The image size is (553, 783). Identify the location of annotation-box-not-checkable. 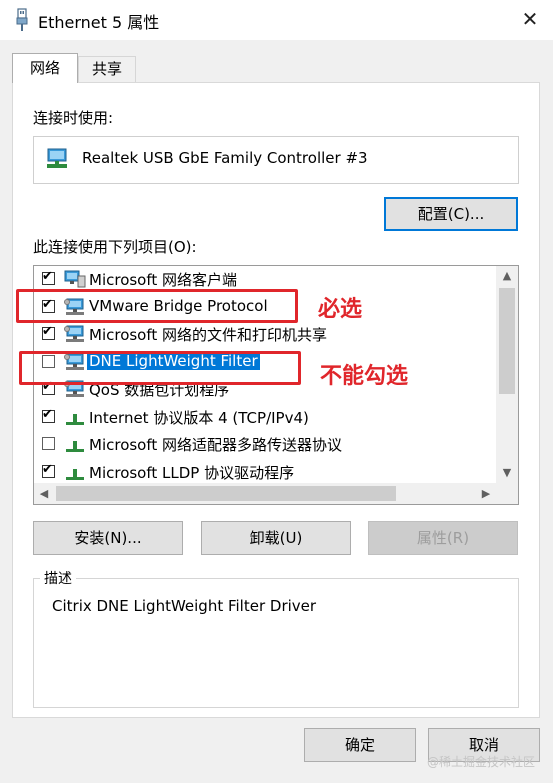
(160, 368).